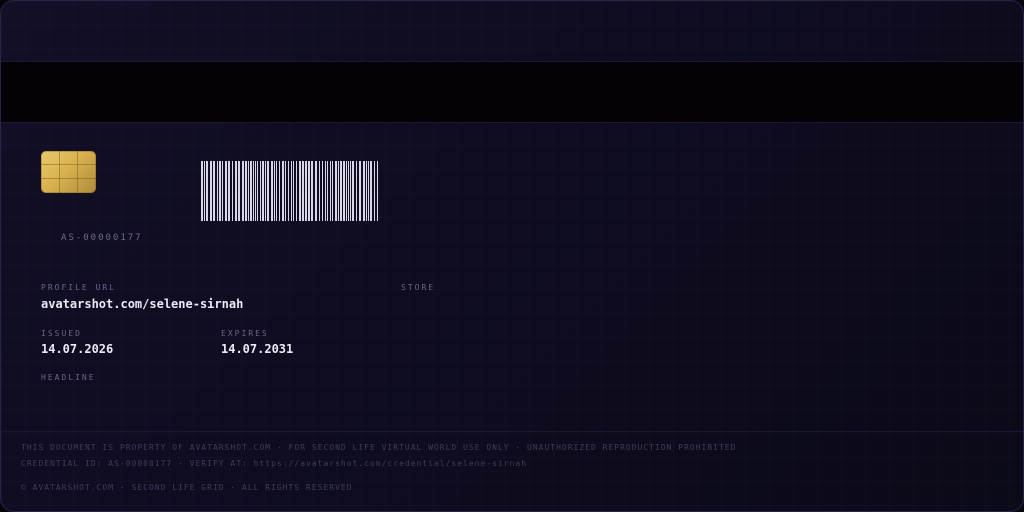  What do you see at coordinates (418, 287) in the screenshot?
I see `store-label: STORE` at bounding box center [418, 287].